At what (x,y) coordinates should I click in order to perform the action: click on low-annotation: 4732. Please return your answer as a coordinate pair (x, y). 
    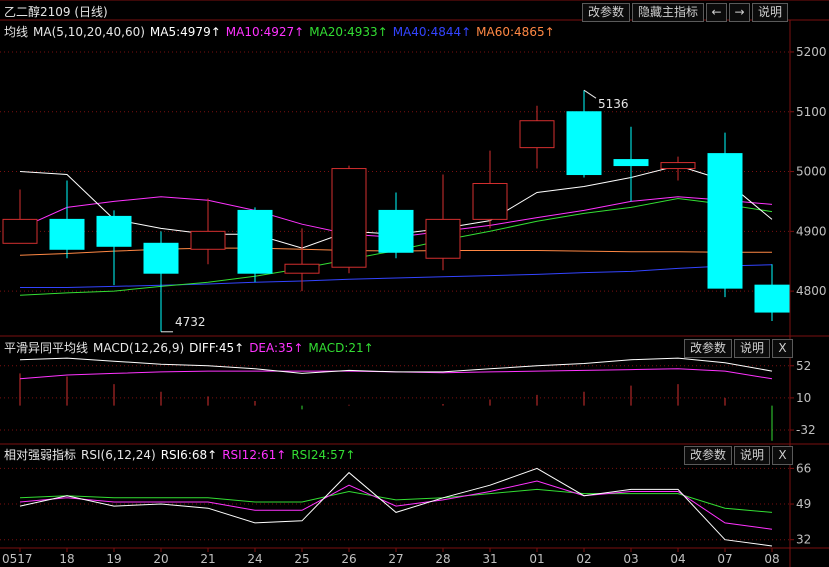
    Looking at the image, I should click on (190, 322).